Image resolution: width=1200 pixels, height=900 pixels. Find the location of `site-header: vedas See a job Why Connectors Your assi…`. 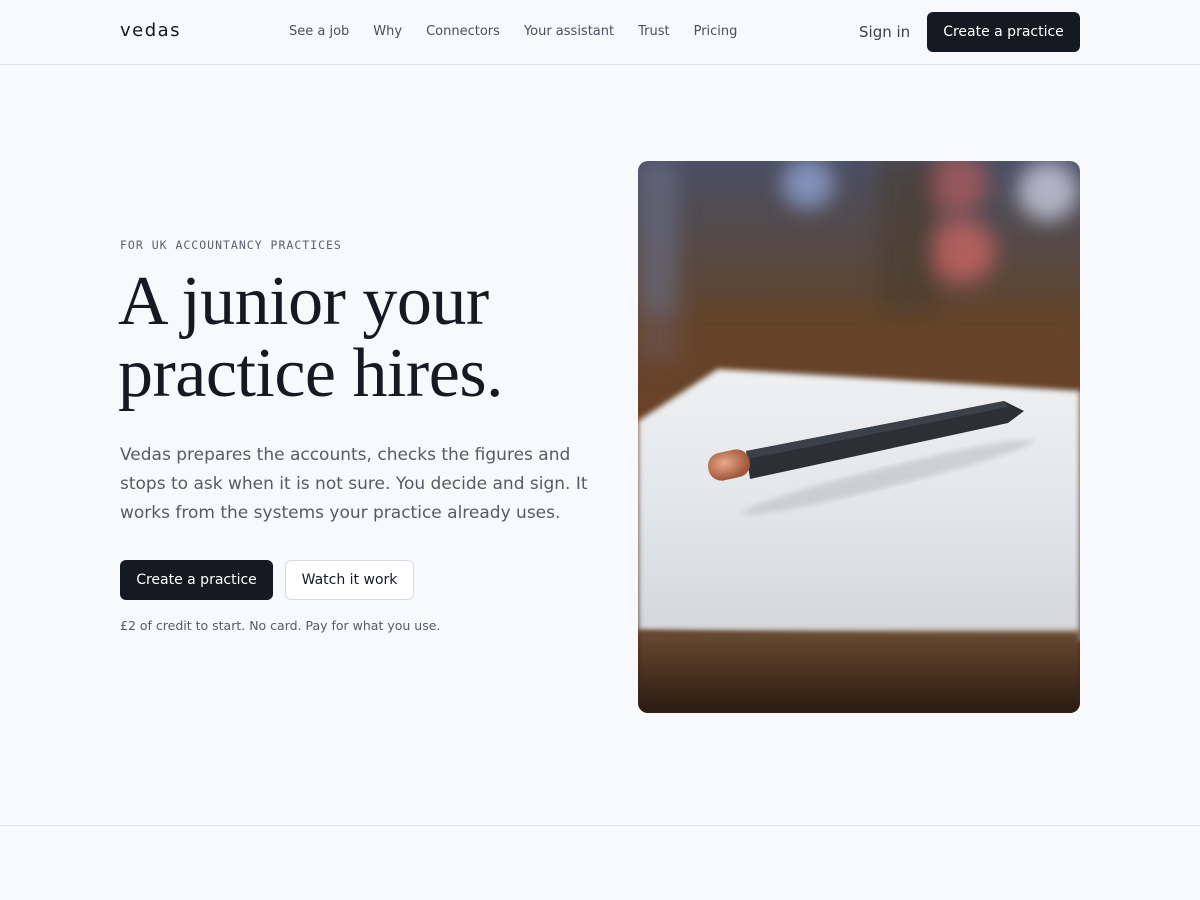

site-header: vedas See a job Why Connectors Your assi… is located at coordinates (600, 32).